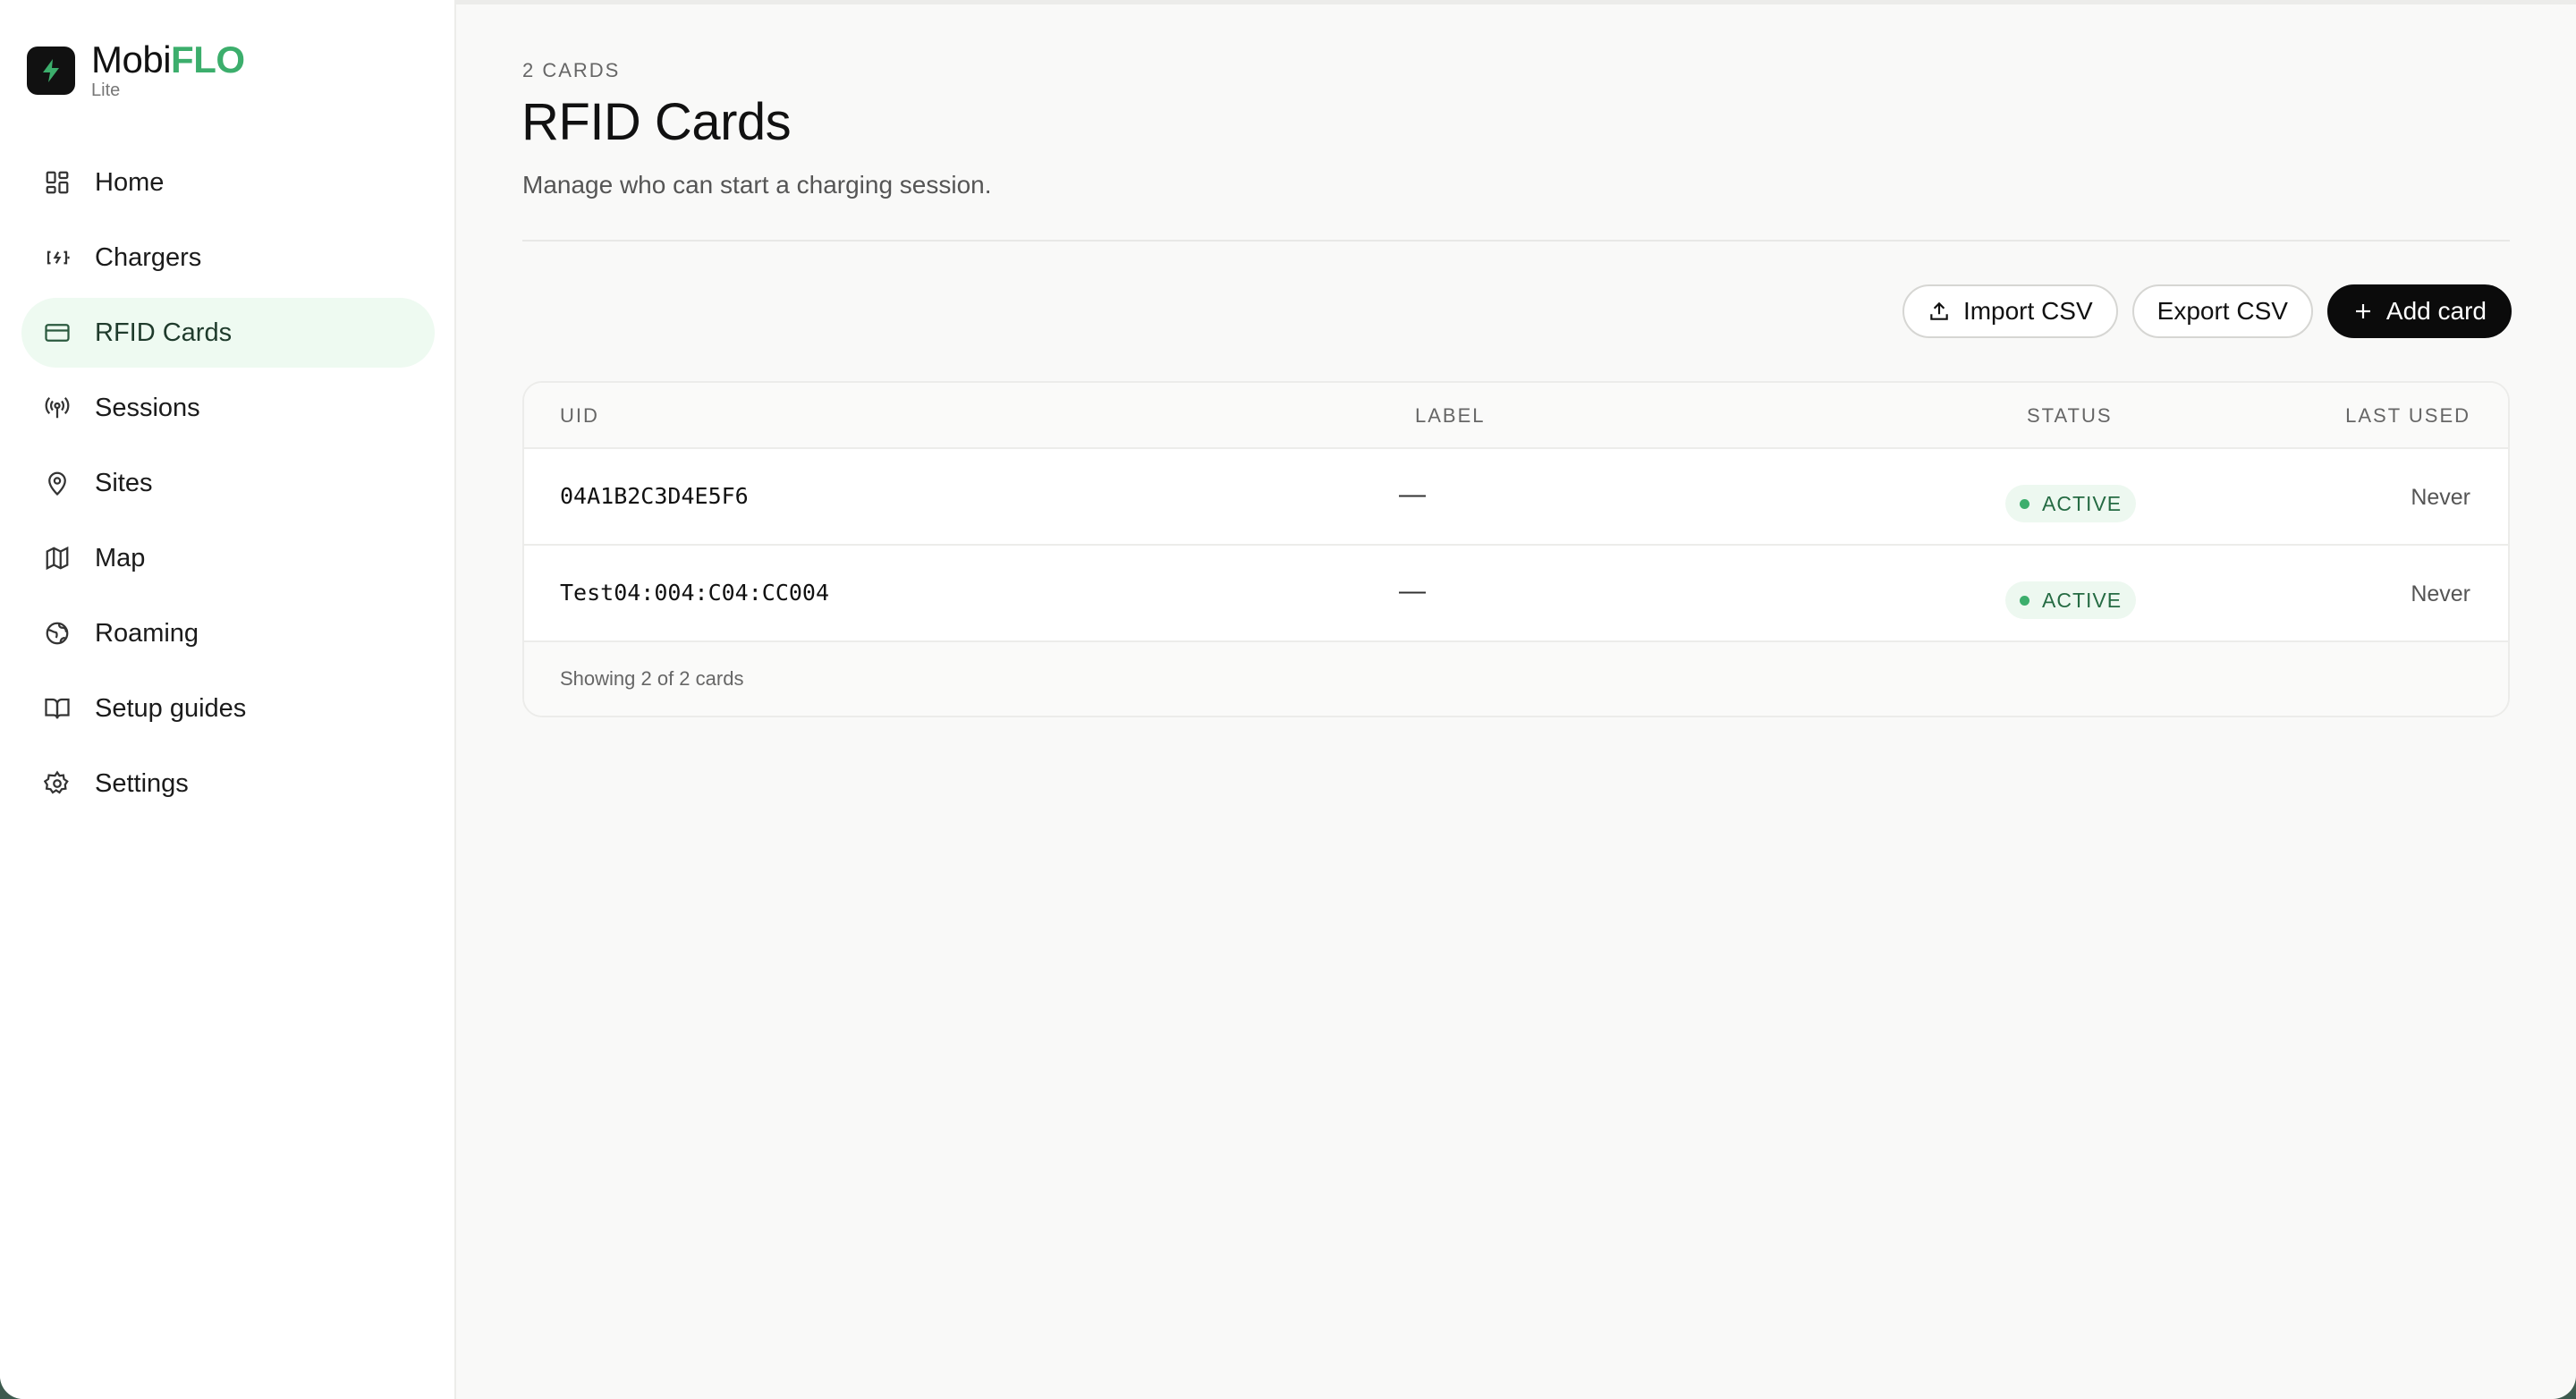  What do you see at coordinates (57, 708) in the screenshot?
I see `open-book-icon` at bounding box center [57, 708].